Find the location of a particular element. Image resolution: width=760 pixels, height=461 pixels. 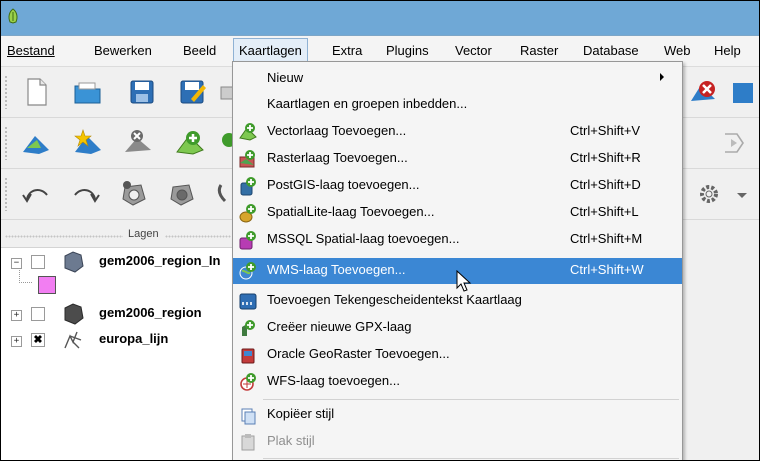

undo-icon is located at coordinates (36, 194).